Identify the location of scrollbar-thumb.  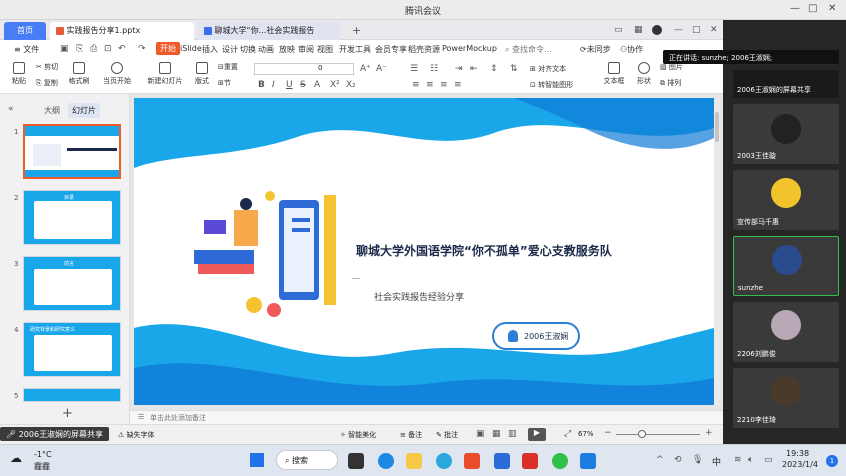
(717, 127).